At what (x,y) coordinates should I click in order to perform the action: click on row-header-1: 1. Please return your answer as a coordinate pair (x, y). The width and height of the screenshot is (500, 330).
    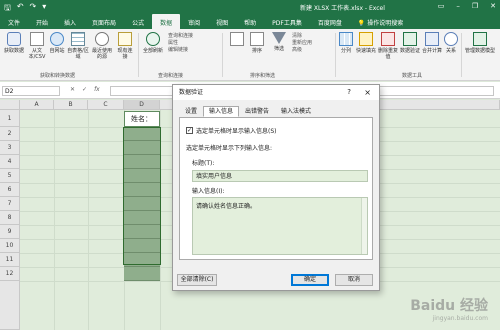
    Looking at the image, I should click on (10, 118).